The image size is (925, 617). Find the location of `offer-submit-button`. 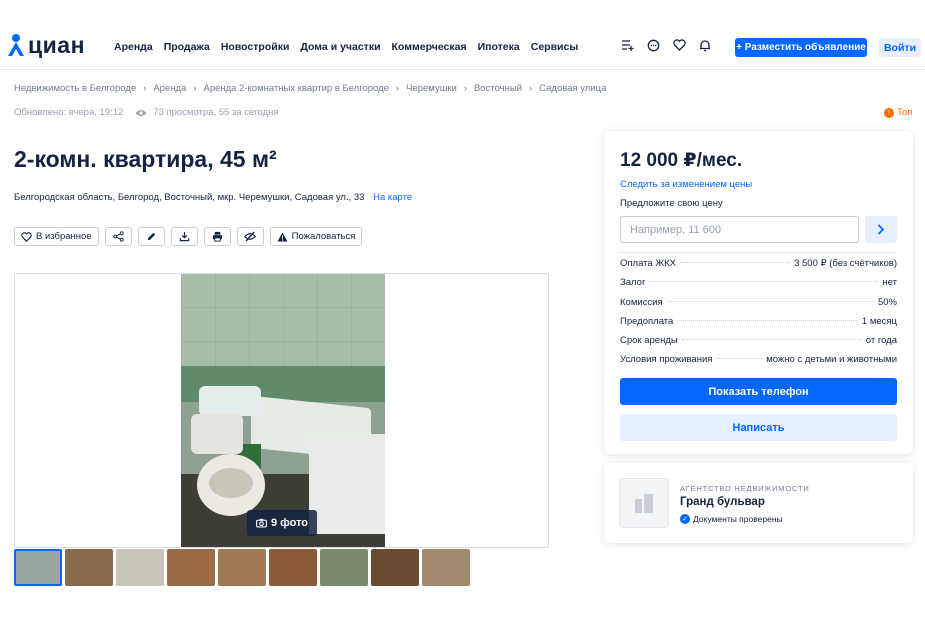

offer-submit-button is located at coordinates (881, 229).